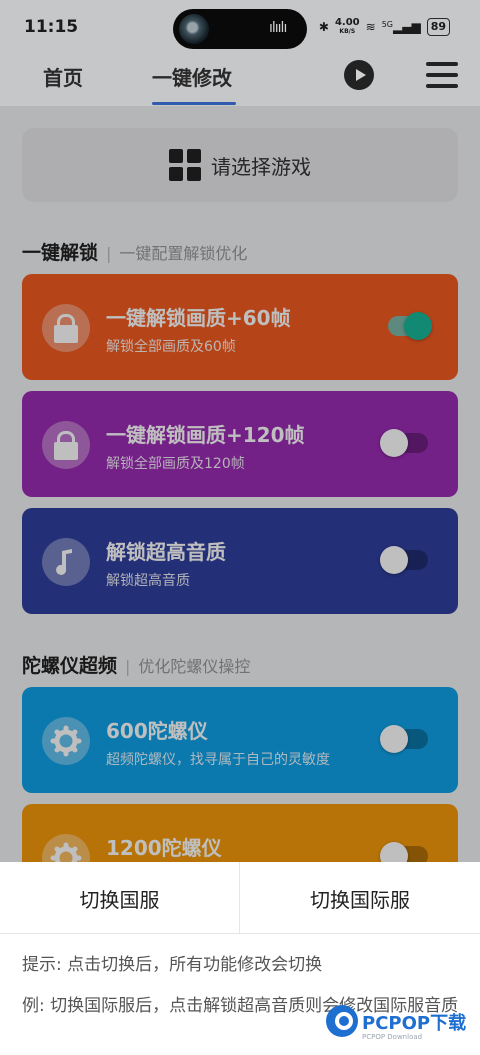 The height and width of the screenshot is (1055, 480). Describe the element at coordinates (240, 53) in the screenshot. I see `overlay-dim-top` at that location.